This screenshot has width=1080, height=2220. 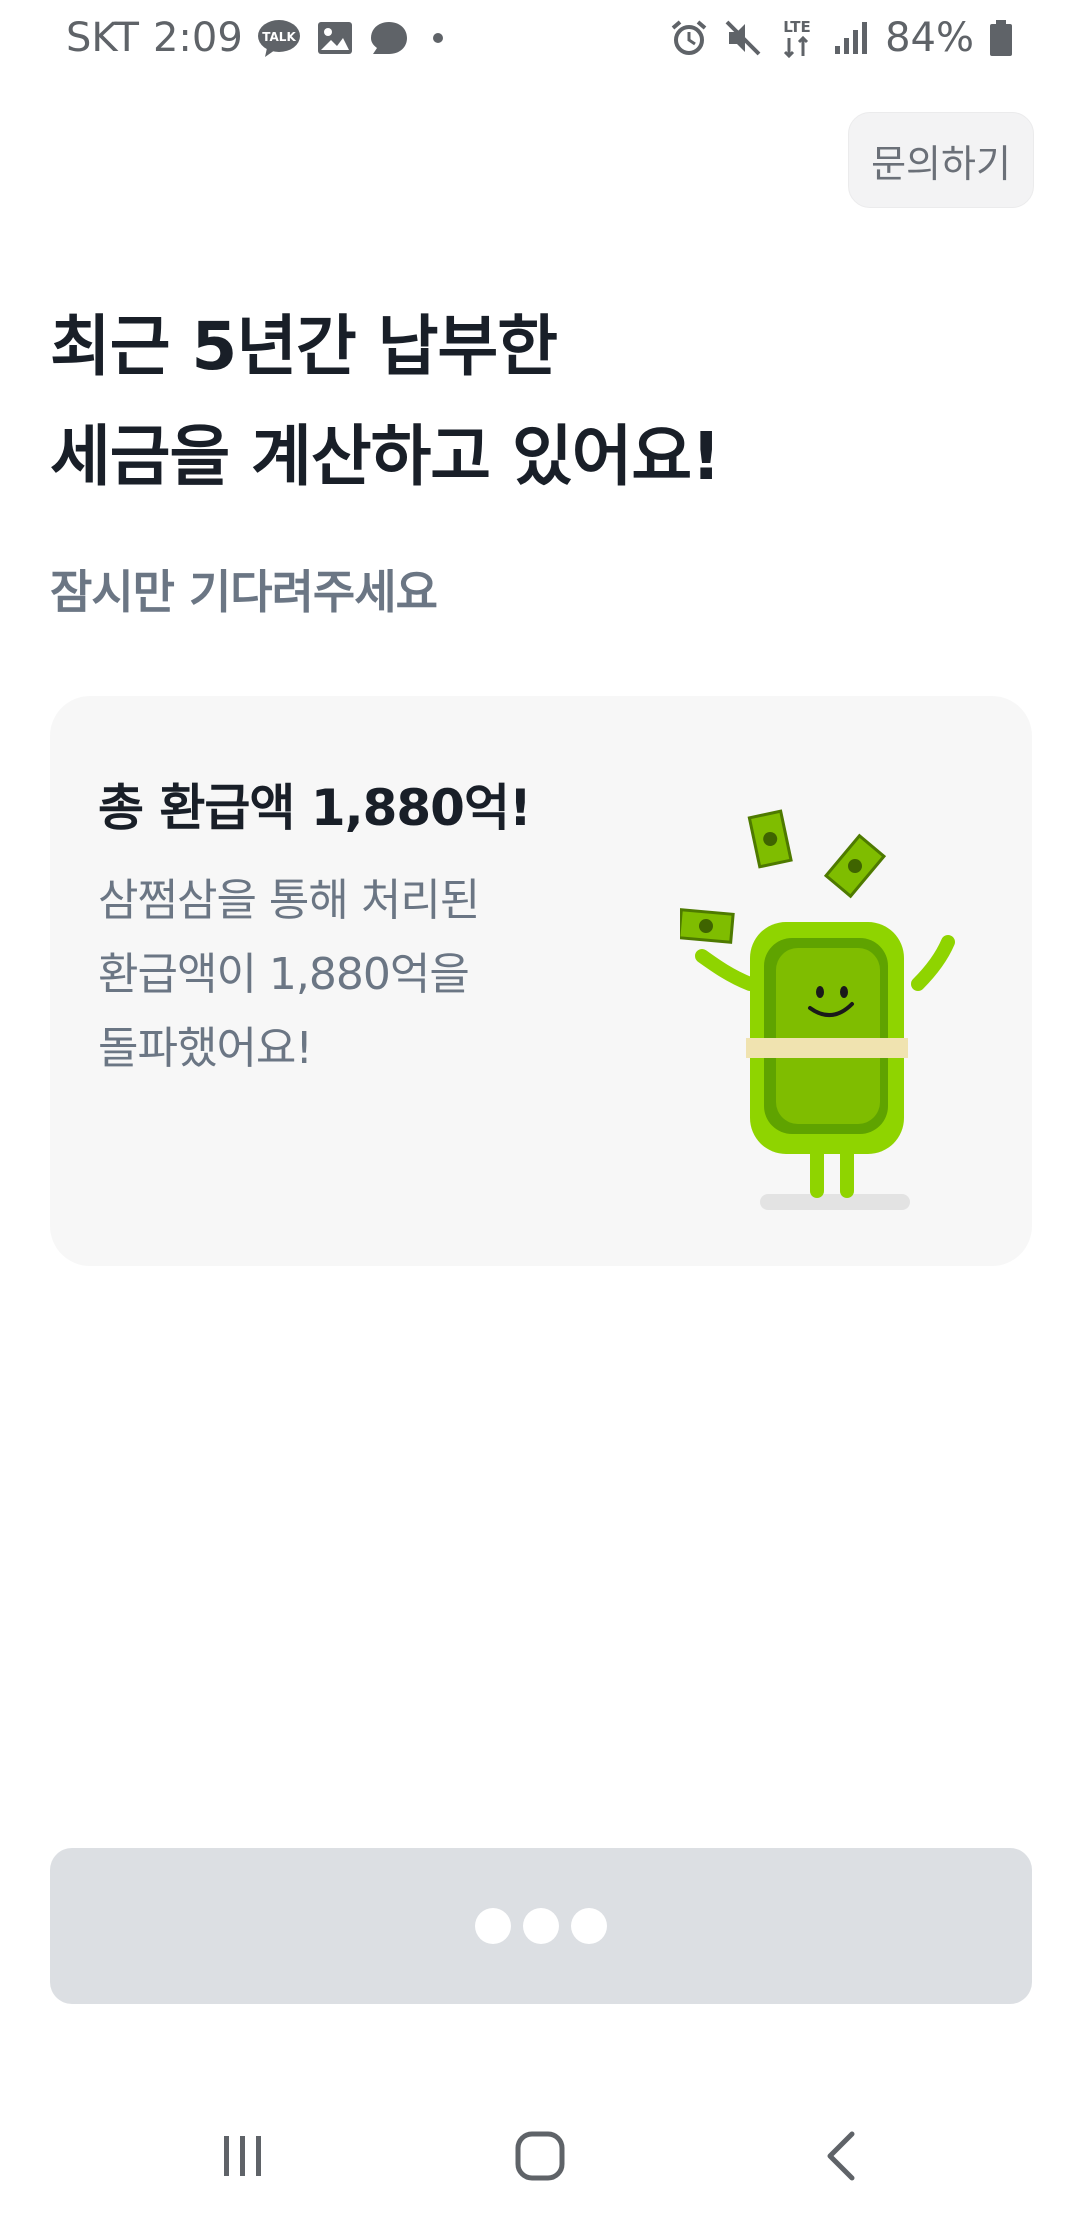 I want to click on status-left: SKT 2:09 TALK, so click(x=259, y=38).